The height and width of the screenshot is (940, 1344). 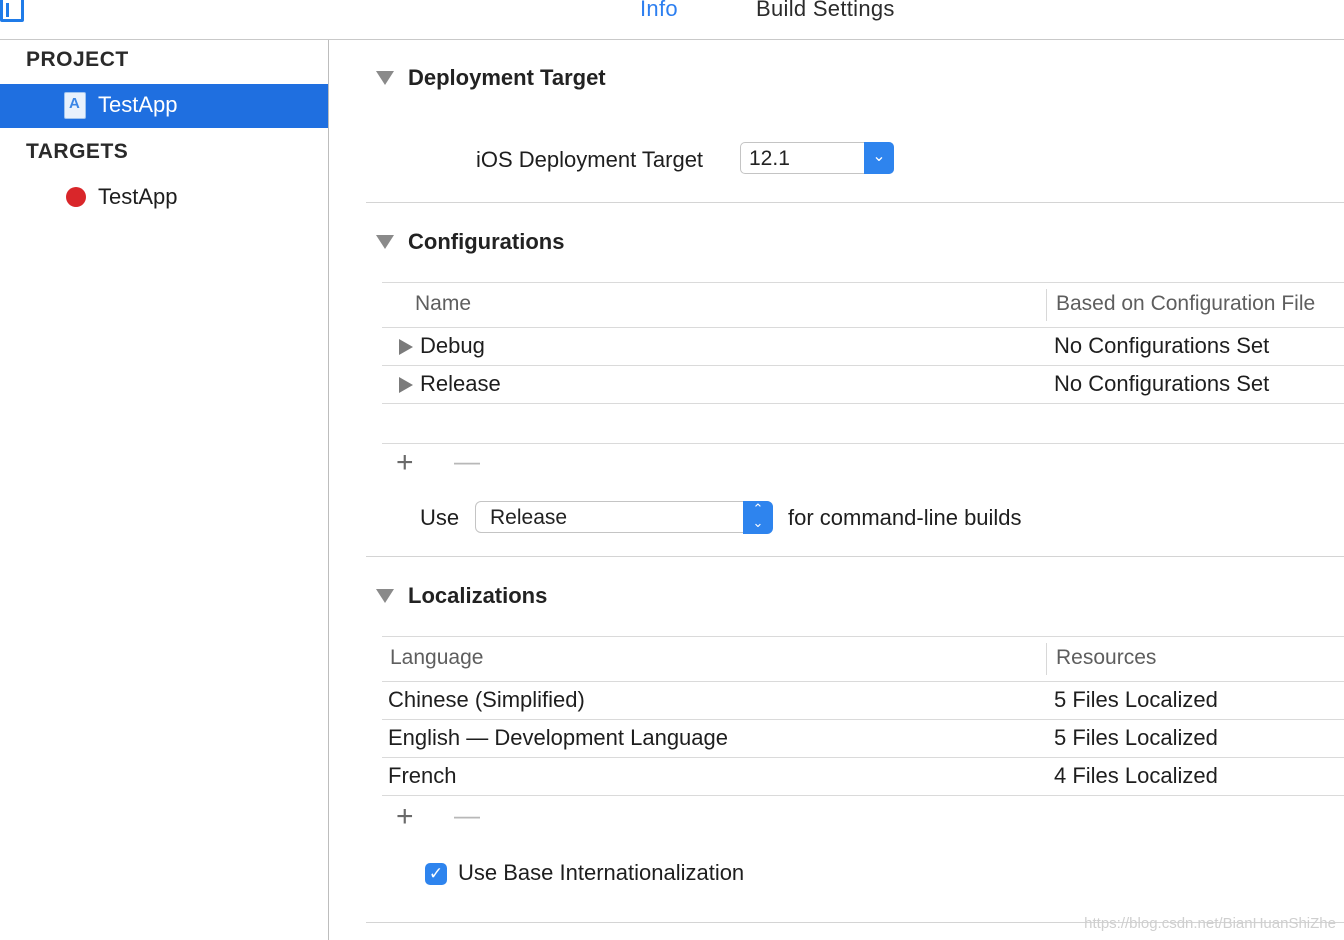 I want to click on sidebar-item-project-testapp: TestApp, so click(x=164, y=106).